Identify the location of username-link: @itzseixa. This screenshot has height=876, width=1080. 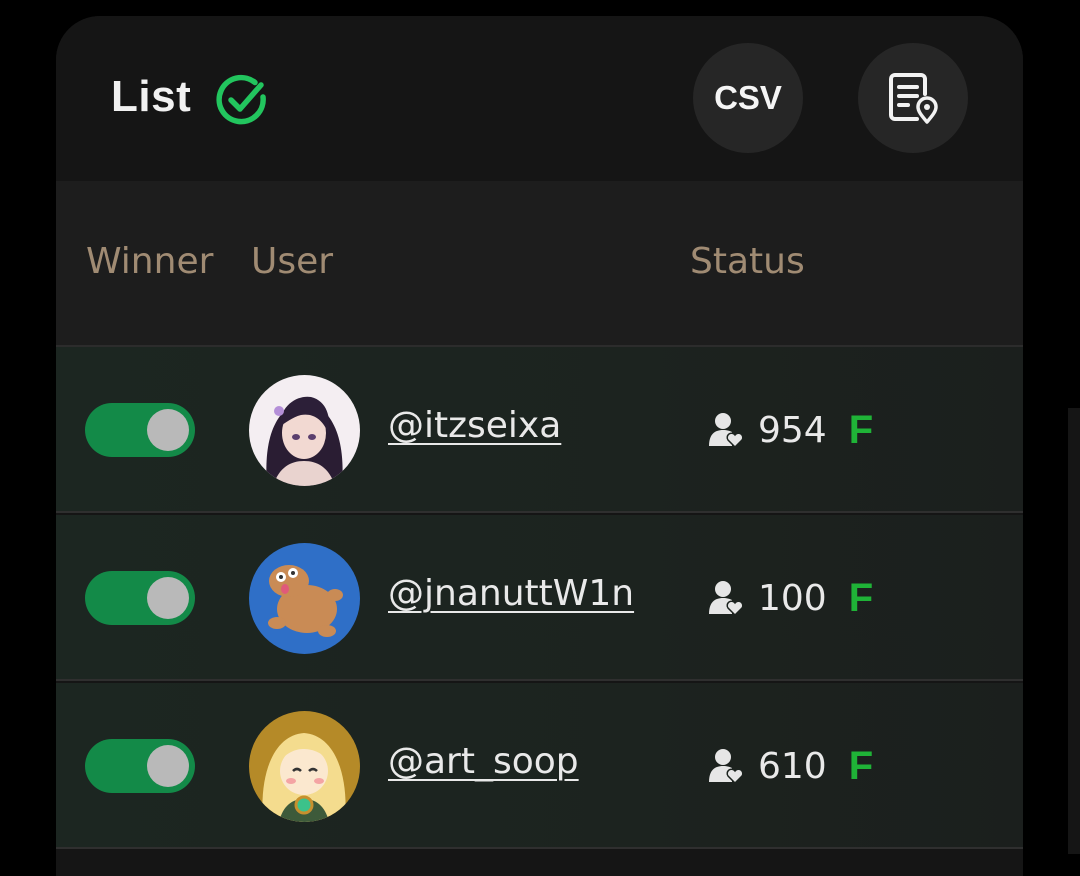
(474, 425).